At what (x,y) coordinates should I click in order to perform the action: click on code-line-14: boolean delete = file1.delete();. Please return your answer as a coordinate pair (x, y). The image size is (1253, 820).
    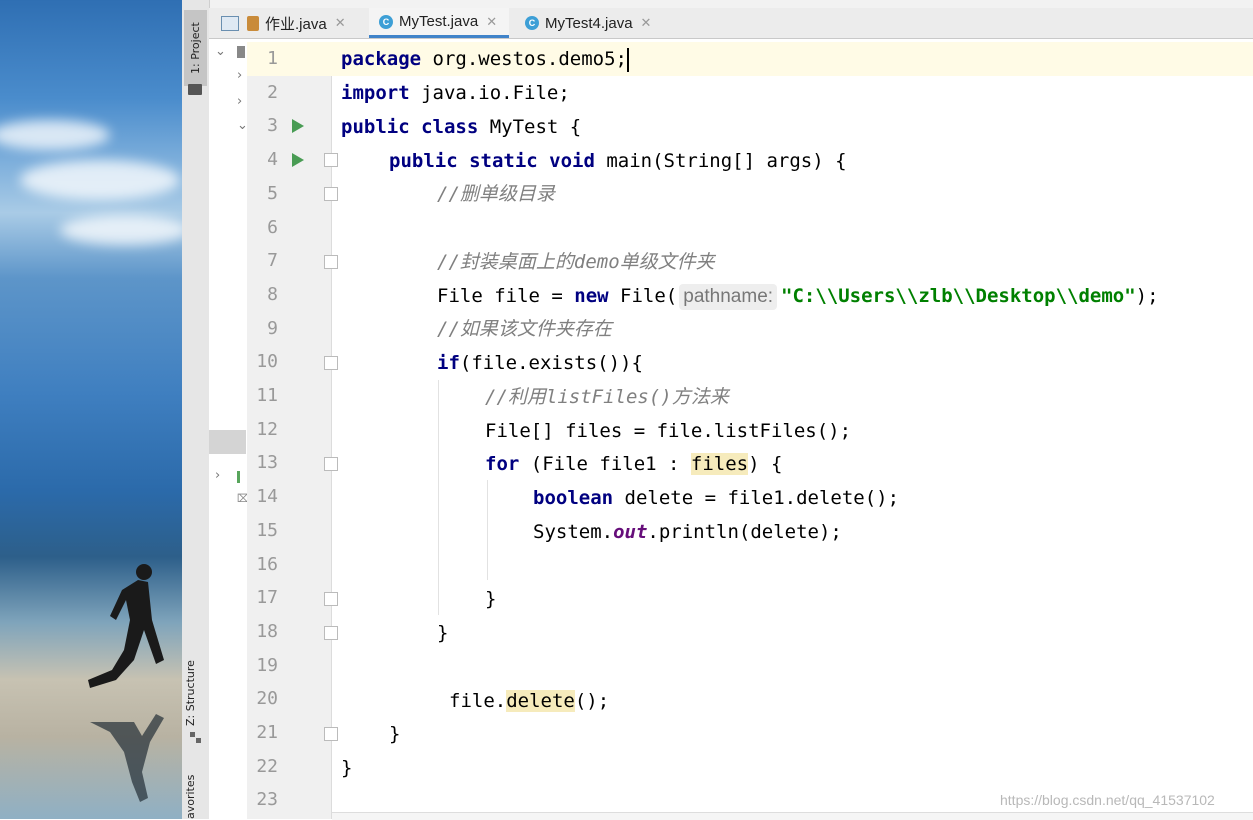
    Looking at the image, I should click on (716, 498).